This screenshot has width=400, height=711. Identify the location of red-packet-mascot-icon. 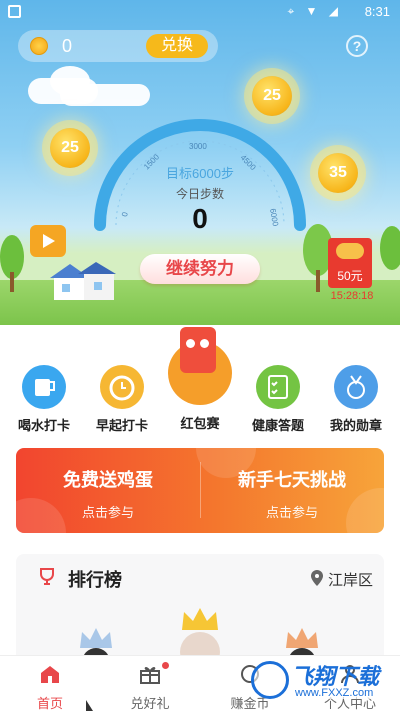
(200, 366).